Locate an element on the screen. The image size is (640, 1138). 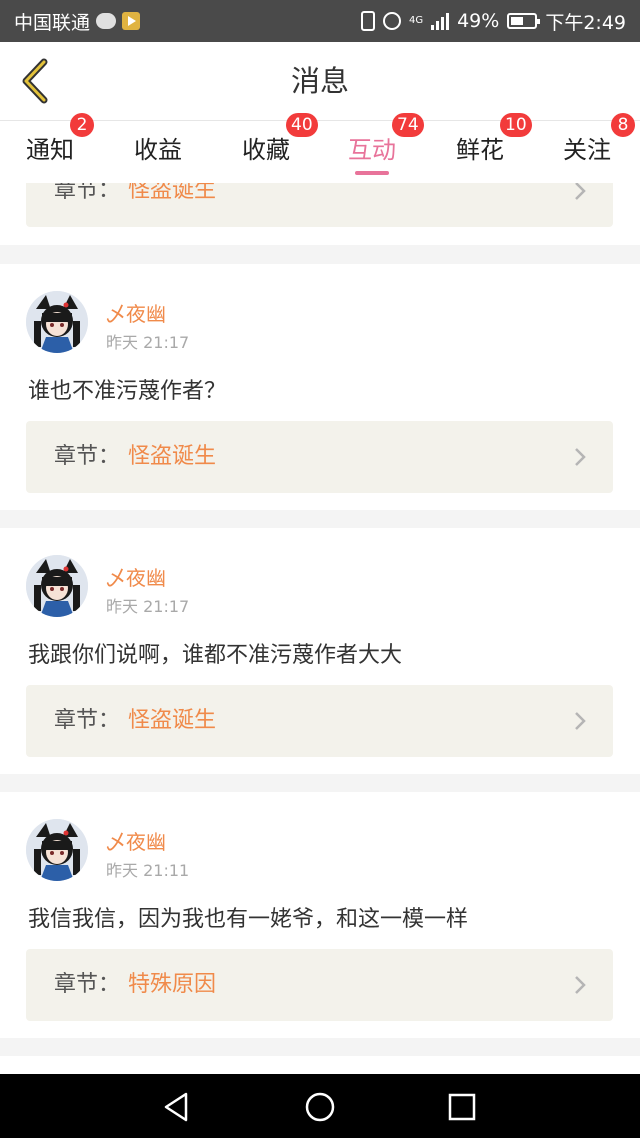
comment-text: 谁也不准污蔑作者？ is located at coordinates (127, 391).